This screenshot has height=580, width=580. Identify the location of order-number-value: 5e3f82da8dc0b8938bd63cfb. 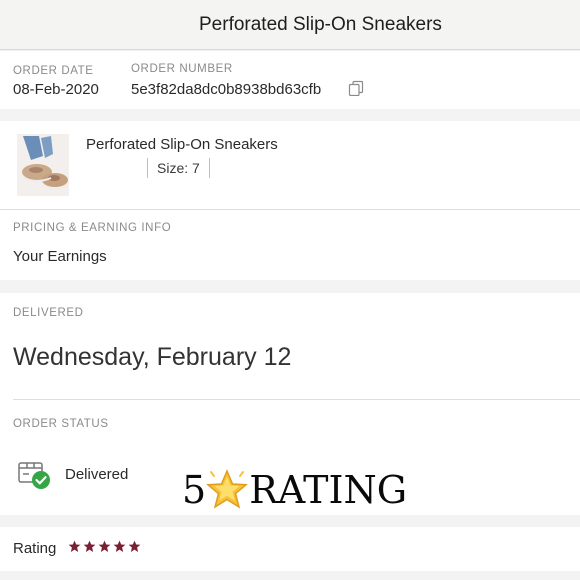
(226, 89).